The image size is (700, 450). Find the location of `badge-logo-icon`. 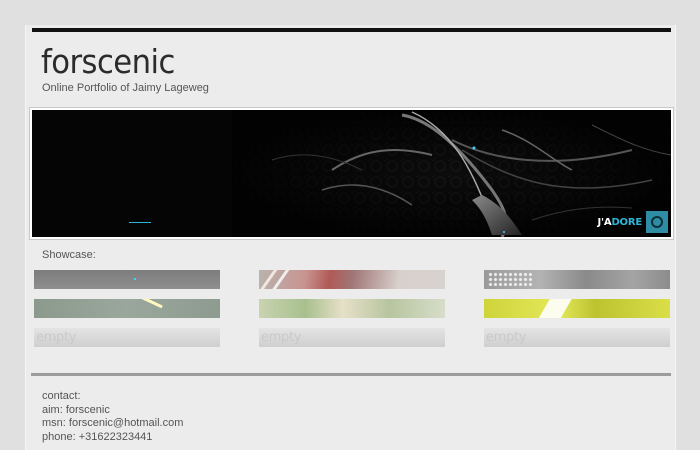

badge-logo-icon is located at coordinates (657, 222).